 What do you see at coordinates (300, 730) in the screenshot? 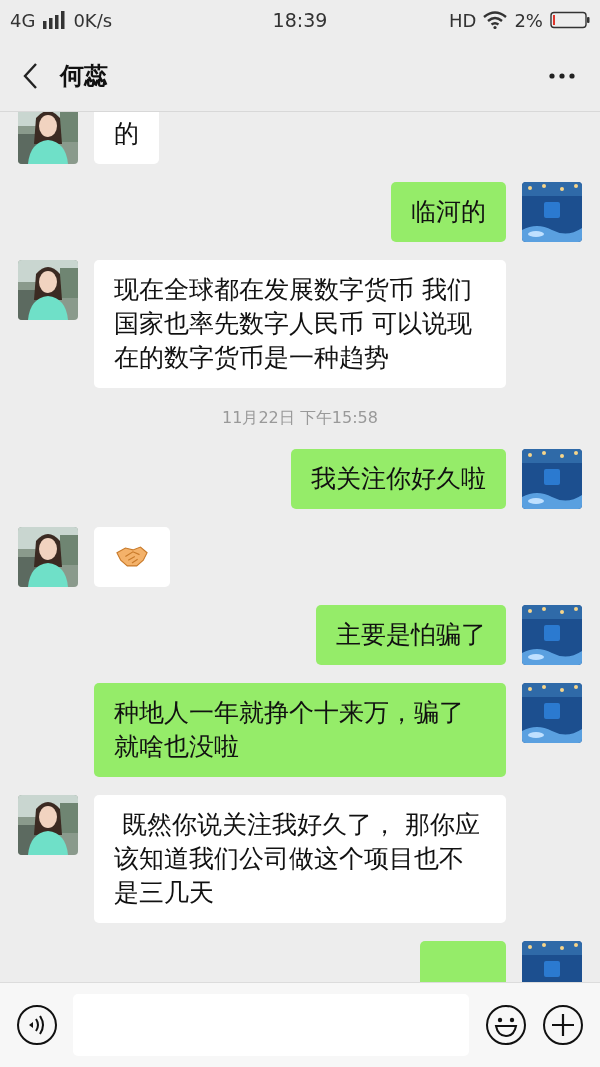
I see `message-bubble: 种地人一年就挣个十来万，骗了就啥也没啦` at bounding box center [300, 730].